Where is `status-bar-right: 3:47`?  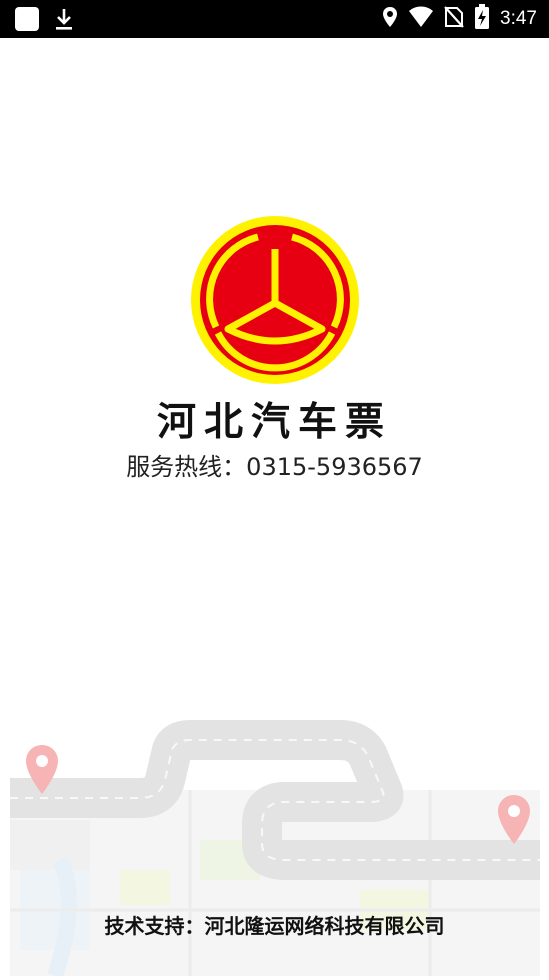 status-bar-right: 3:47 is located at coordinates (459, 19).